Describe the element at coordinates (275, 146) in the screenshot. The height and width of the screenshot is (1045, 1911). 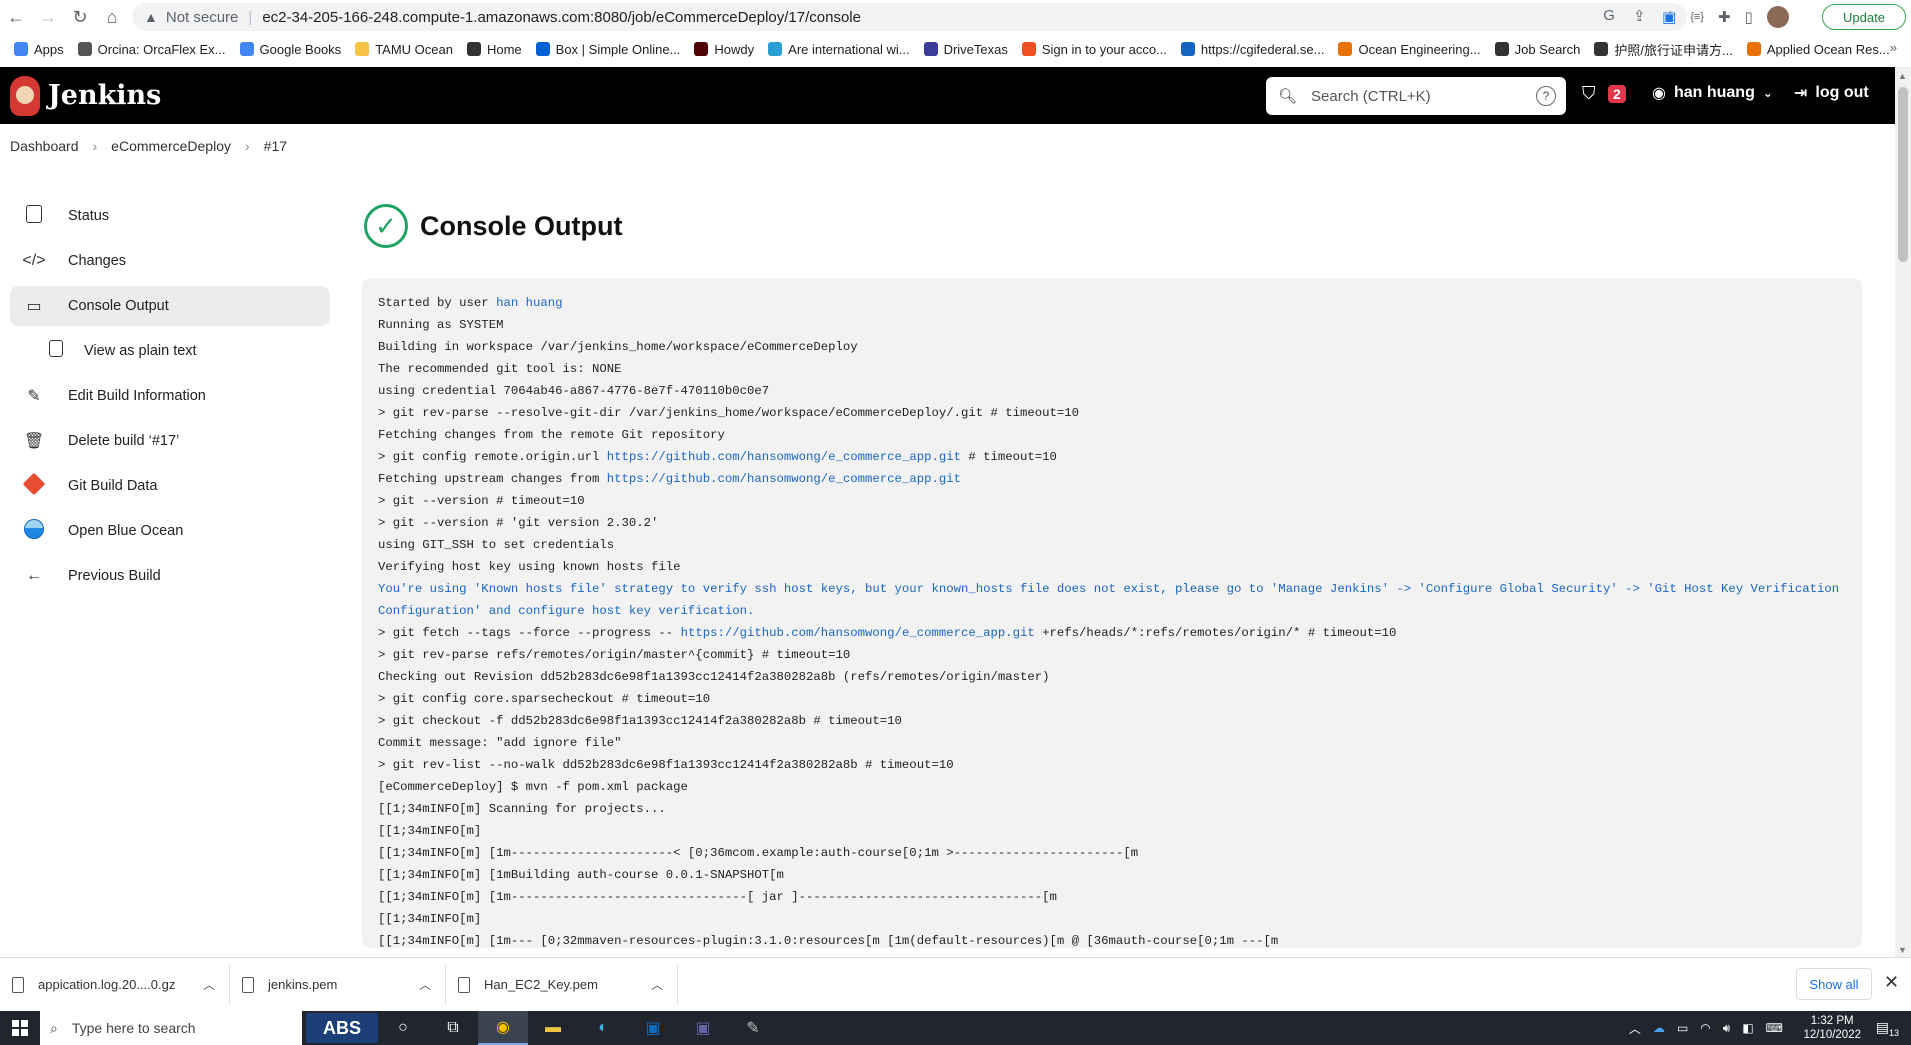
I see `breadcrumb-build: #17` at that location.